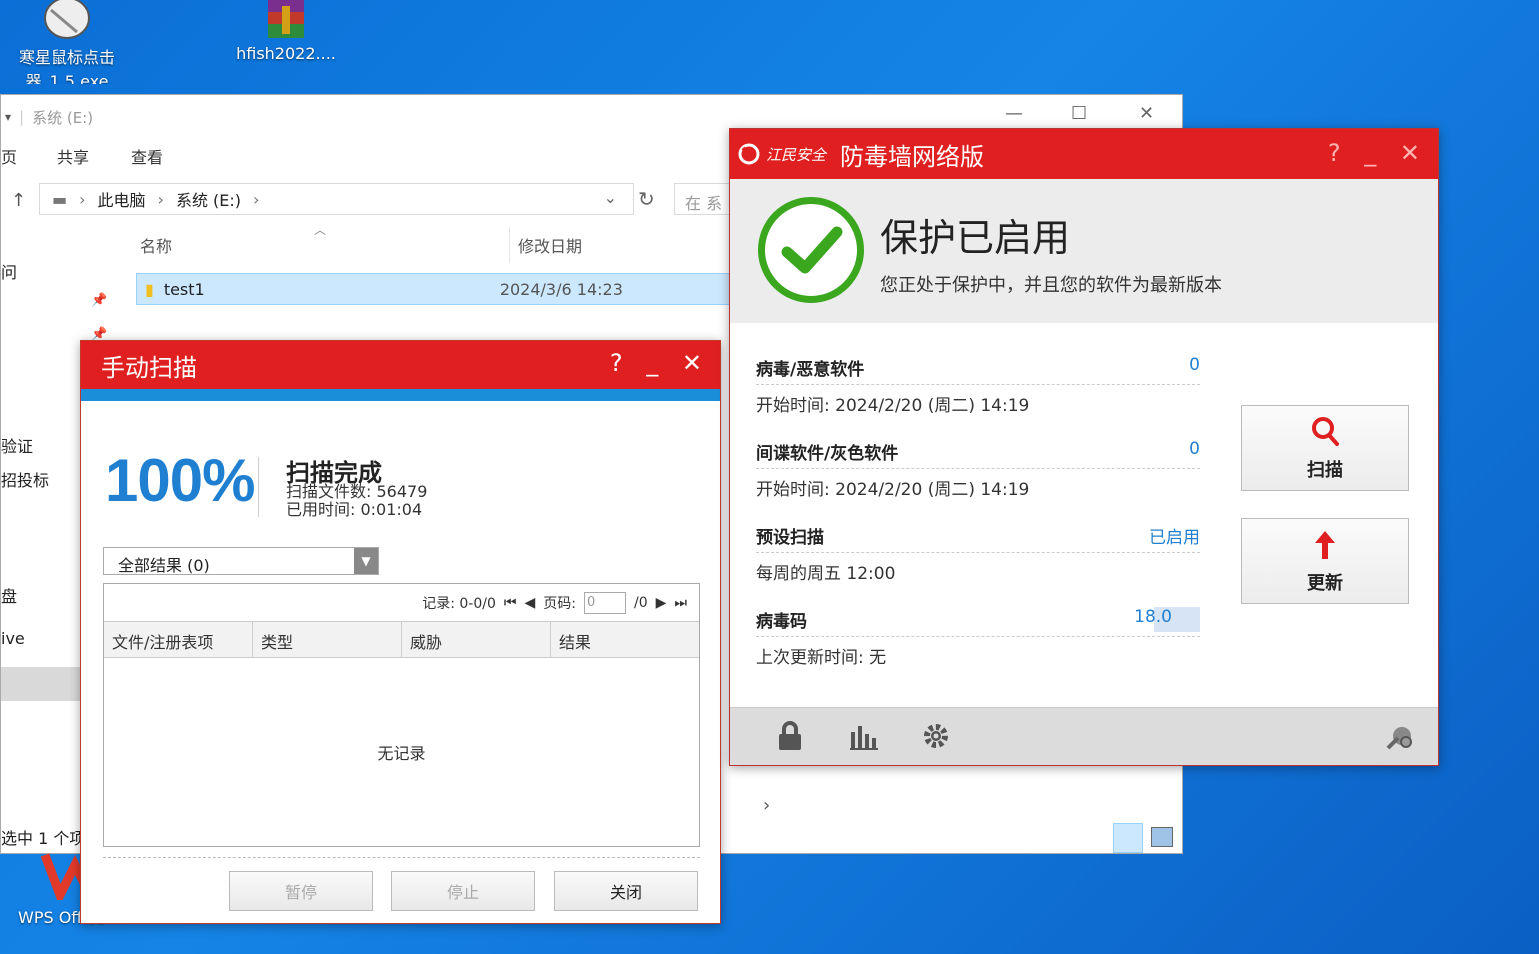 The height and width of the screenshot is (954, 1539). Describe the element at coordinates (73, 156) in the screenshot. I see `ribbon-tab-share: 共享` at that location.